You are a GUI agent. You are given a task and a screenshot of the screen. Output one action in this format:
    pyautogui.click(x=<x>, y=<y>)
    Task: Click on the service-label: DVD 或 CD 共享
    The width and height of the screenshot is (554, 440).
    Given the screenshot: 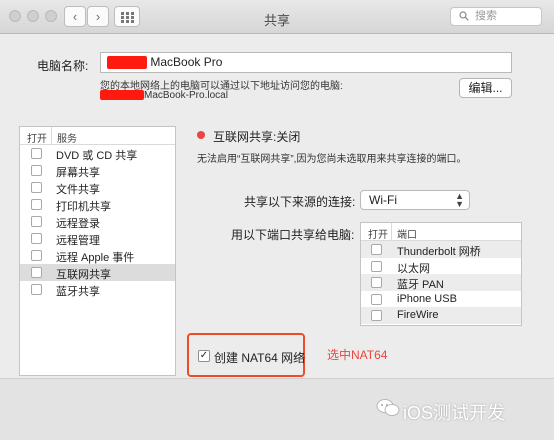 What is the action you would take?
    pyautogui.click(x=97, y=156)
    